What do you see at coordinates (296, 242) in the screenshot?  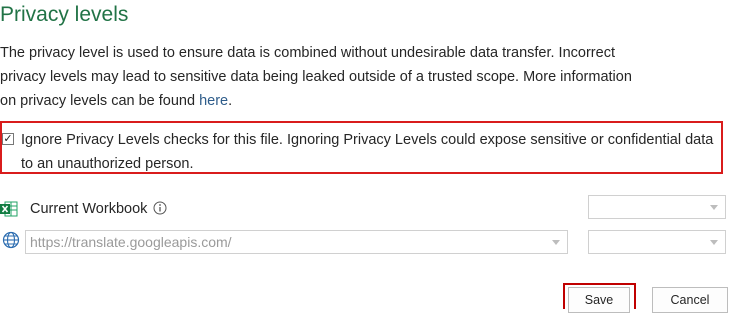 I see `web-source-url-dropdown: https://translate.googleapis.com/` at bounding box center [296, 242].